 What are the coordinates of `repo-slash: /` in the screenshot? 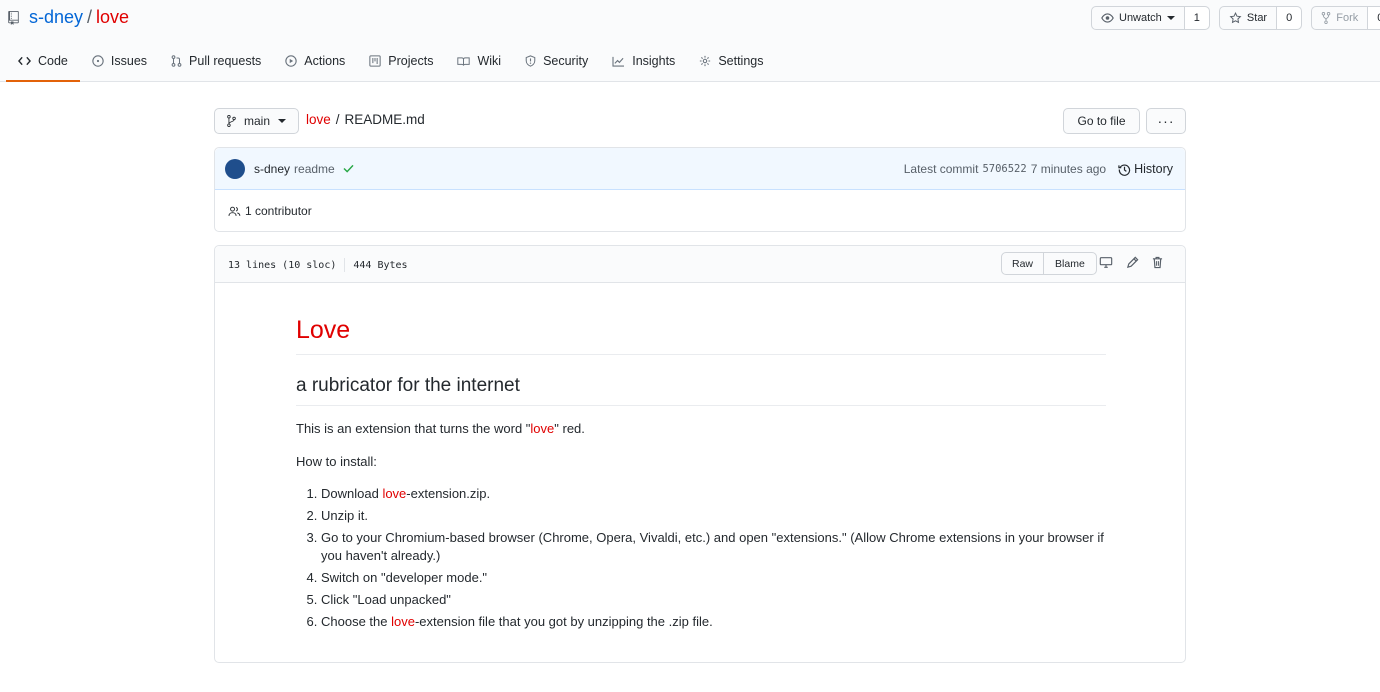 It's located at (90, 17).